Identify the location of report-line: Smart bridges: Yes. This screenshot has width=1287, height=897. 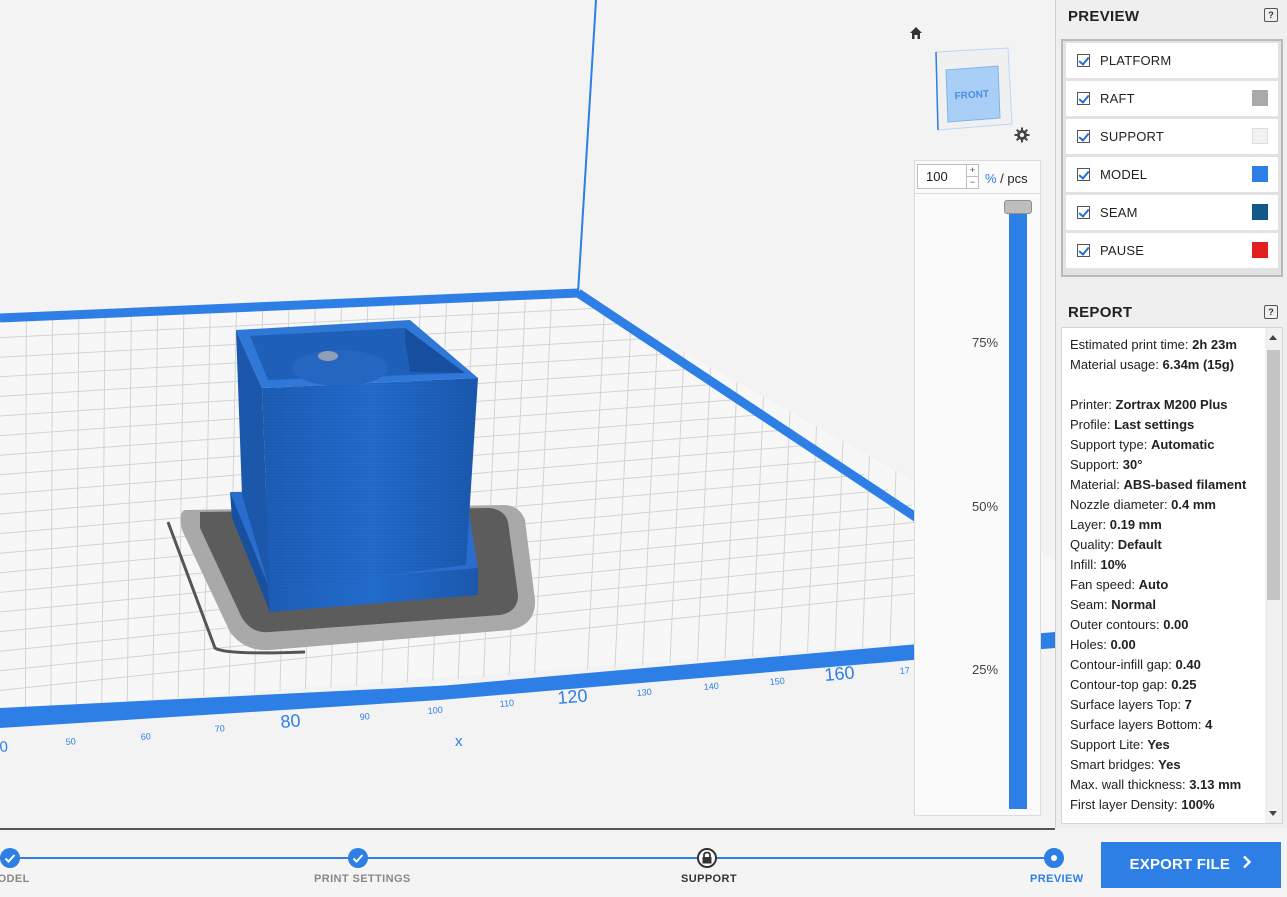
(1166, 765).